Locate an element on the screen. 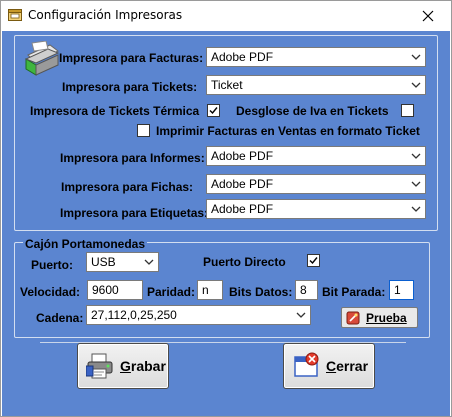  informes-label: Impresora para Informes: is located at coordinates (132, 158).